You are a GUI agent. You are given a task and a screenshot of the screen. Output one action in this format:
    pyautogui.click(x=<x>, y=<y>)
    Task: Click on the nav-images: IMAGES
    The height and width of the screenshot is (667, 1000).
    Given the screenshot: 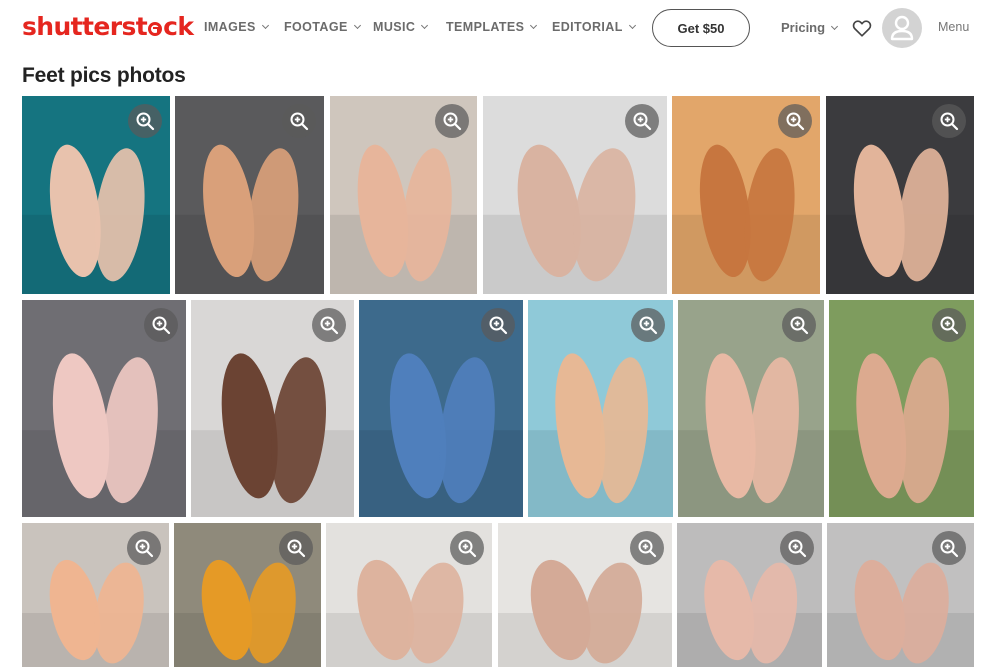 What is the action you would take?
    pyautogui.click(x=236, y=27)
    